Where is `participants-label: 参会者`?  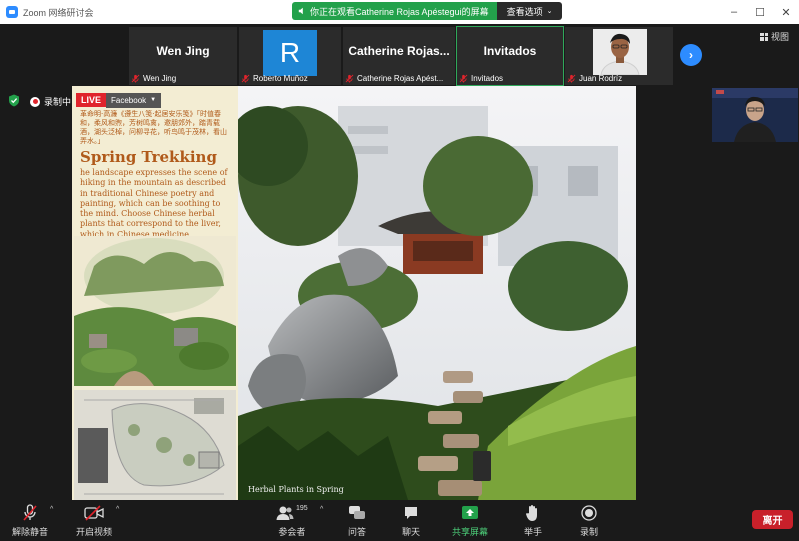 participants-label: 参会者 is located at coordinates (292, 532).